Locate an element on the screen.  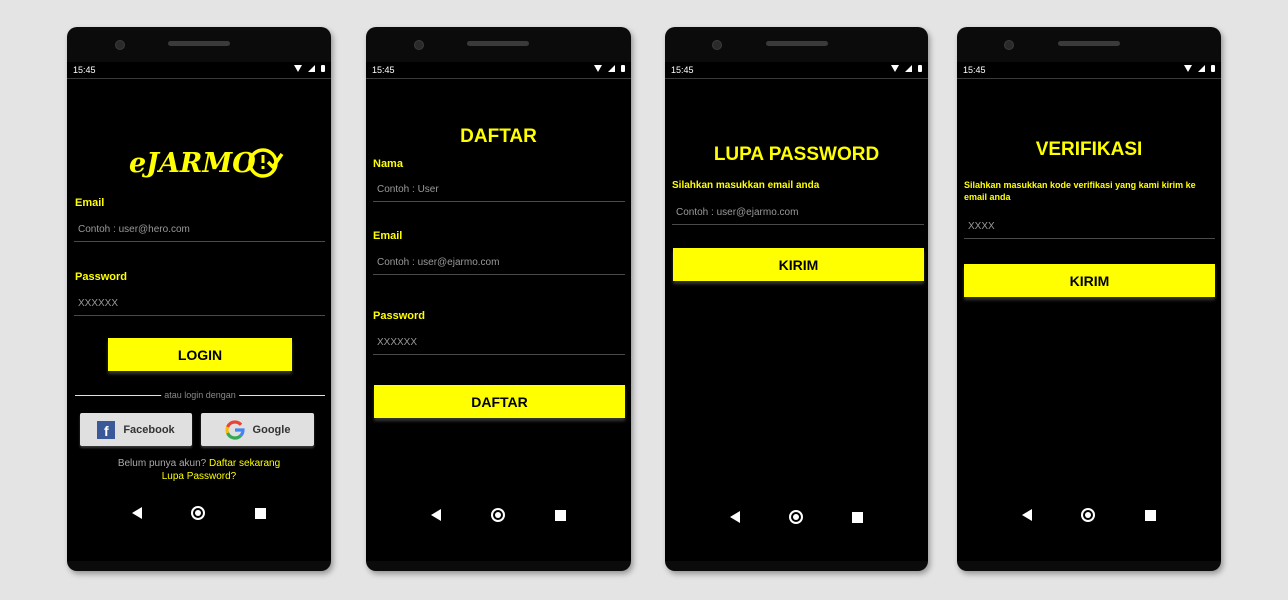
app-logo: eJARMO is located at coordinates (206, 163).